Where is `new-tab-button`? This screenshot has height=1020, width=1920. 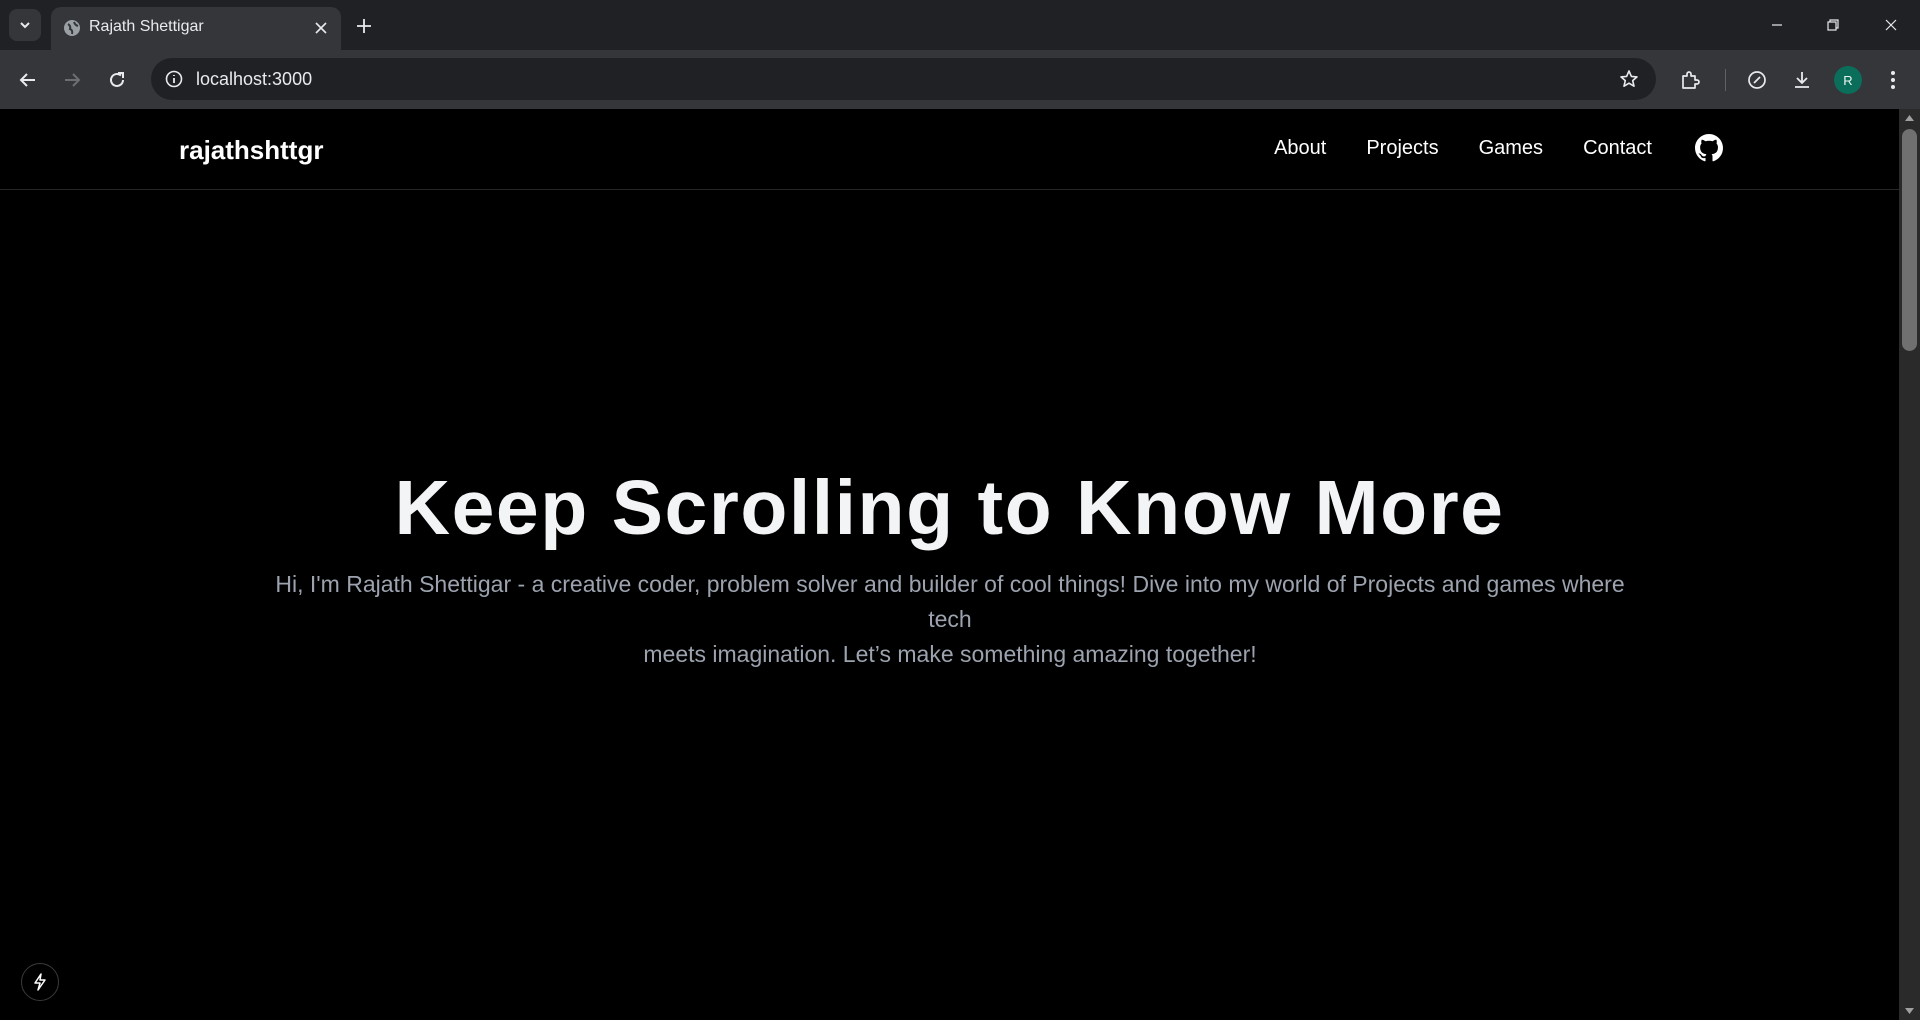 new-tab-button is located at coordinates (364, 26).